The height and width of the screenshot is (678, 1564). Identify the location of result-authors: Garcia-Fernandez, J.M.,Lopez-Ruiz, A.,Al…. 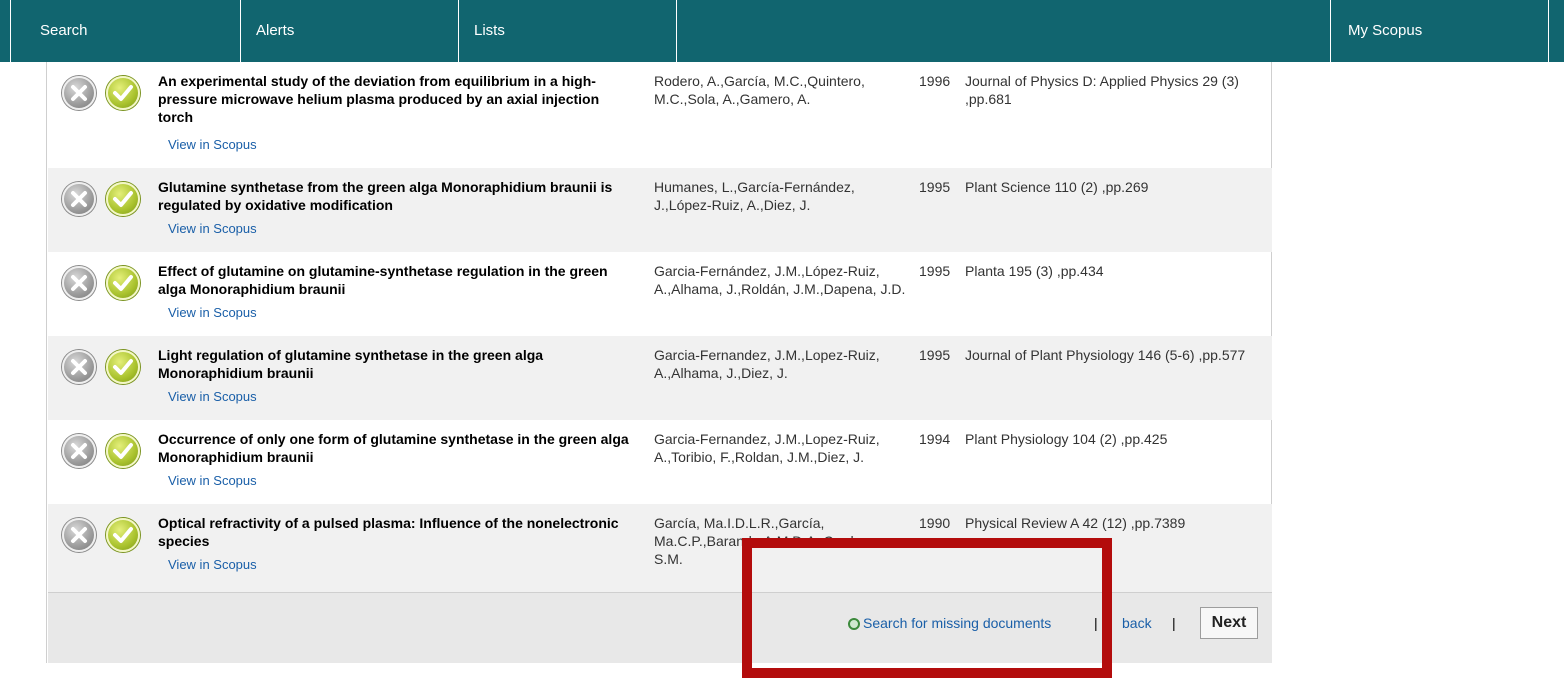
(767, 364).